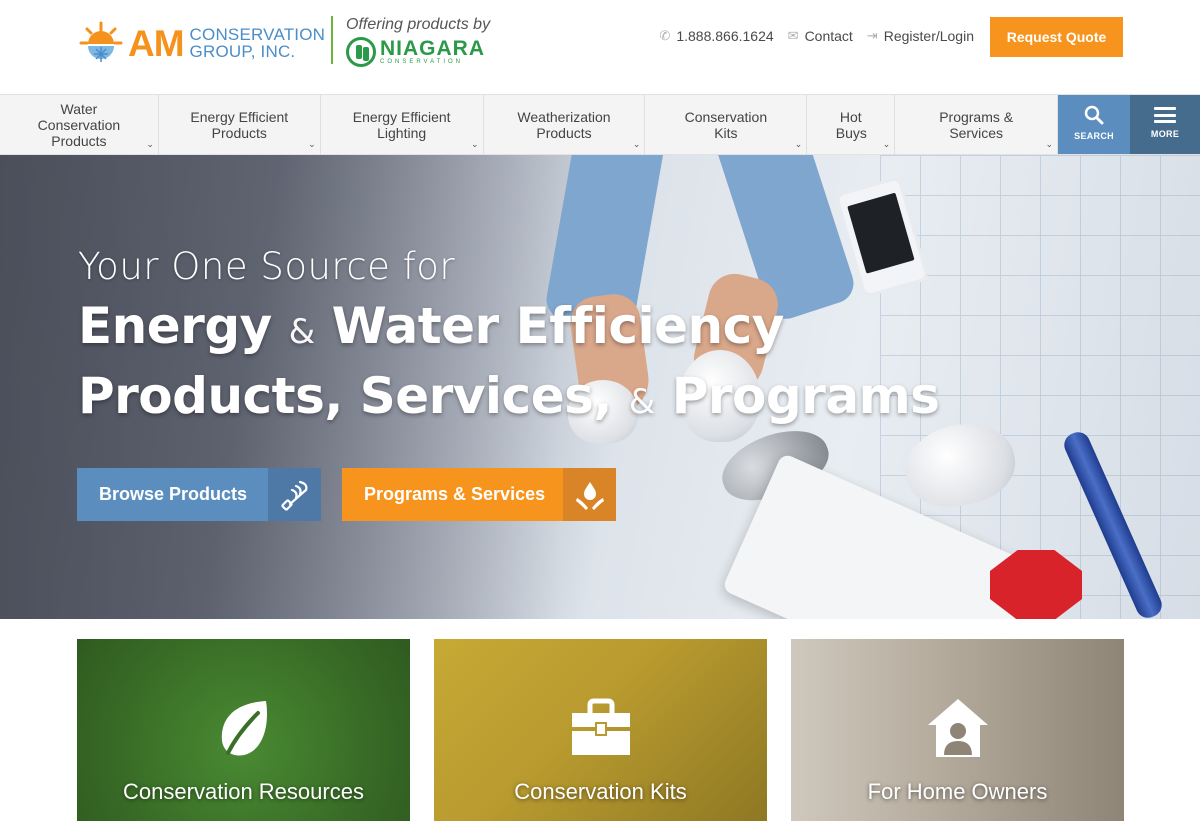 The width and height of the screenshot is (1200, 826). Describe the element at coordinates (665, 35) in the screenshot. I see `phone-icon: ✆` at that location.